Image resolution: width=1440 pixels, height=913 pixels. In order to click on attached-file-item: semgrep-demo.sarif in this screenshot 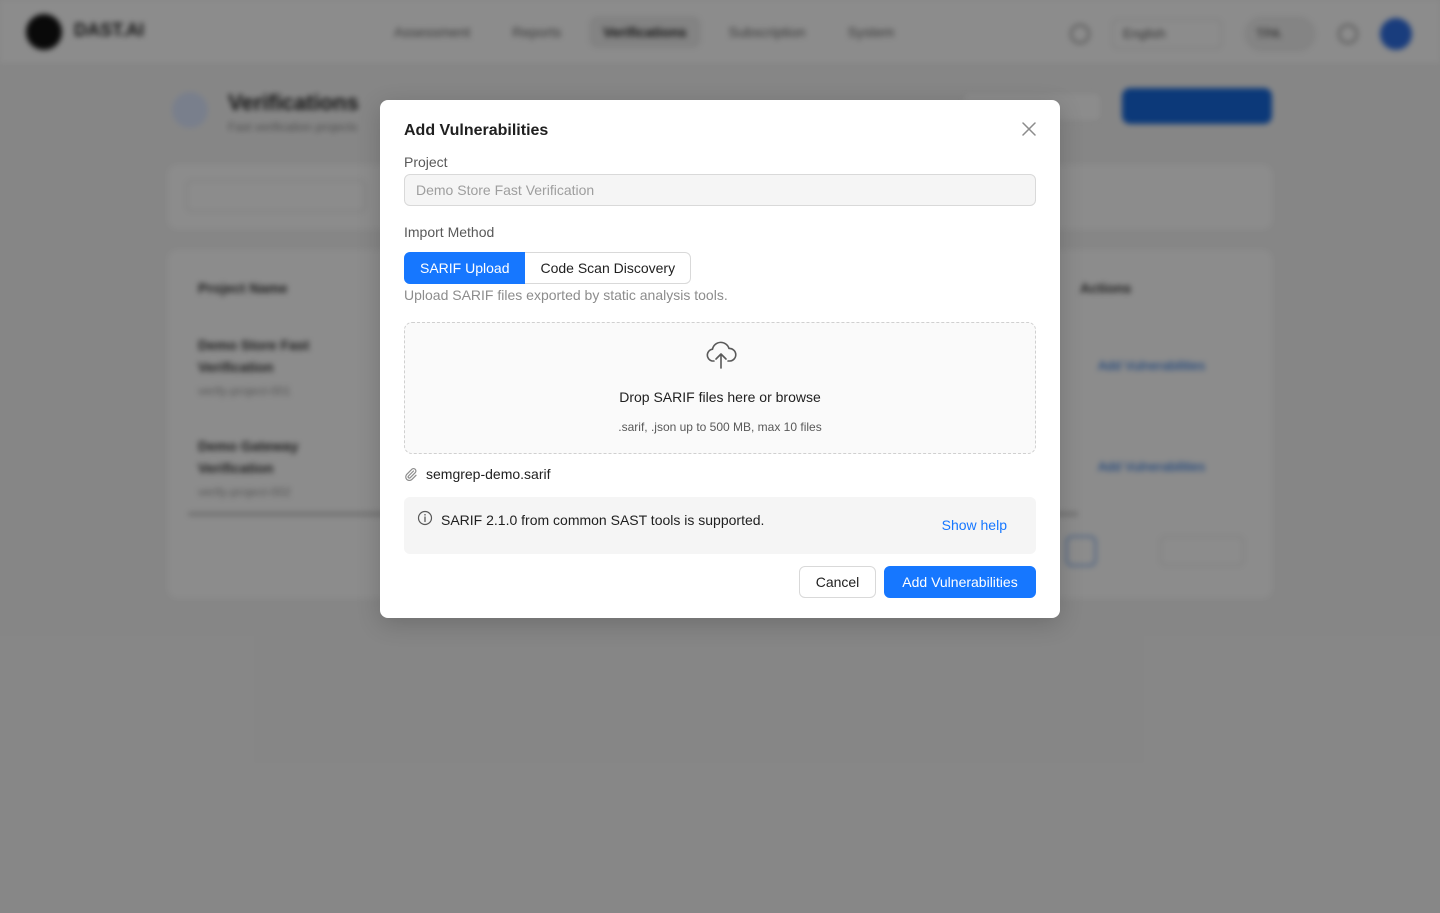, I will do `click(477, 474)`.